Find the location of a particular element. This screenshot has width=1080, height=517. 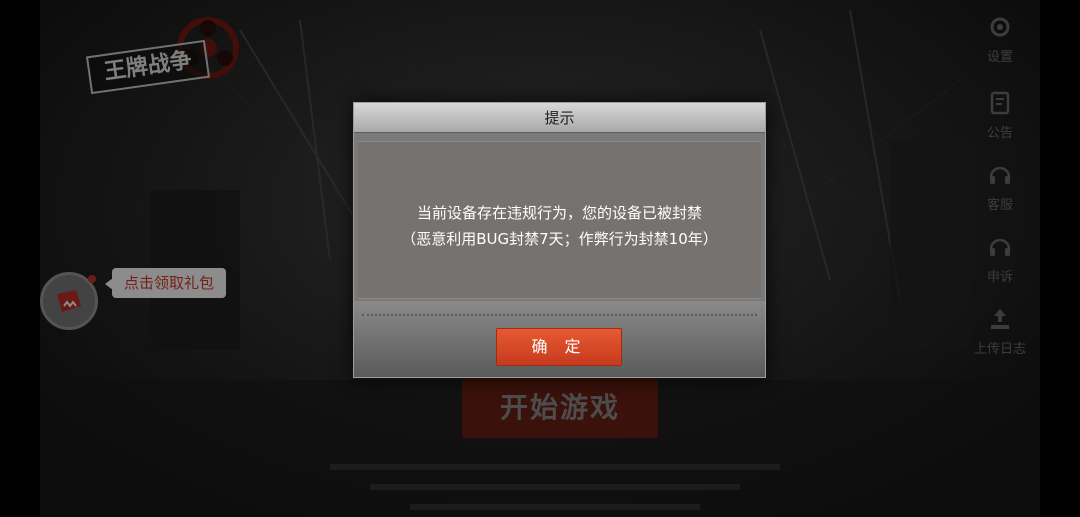

dialog-title: 提示 is located at coordinates (559, 118).